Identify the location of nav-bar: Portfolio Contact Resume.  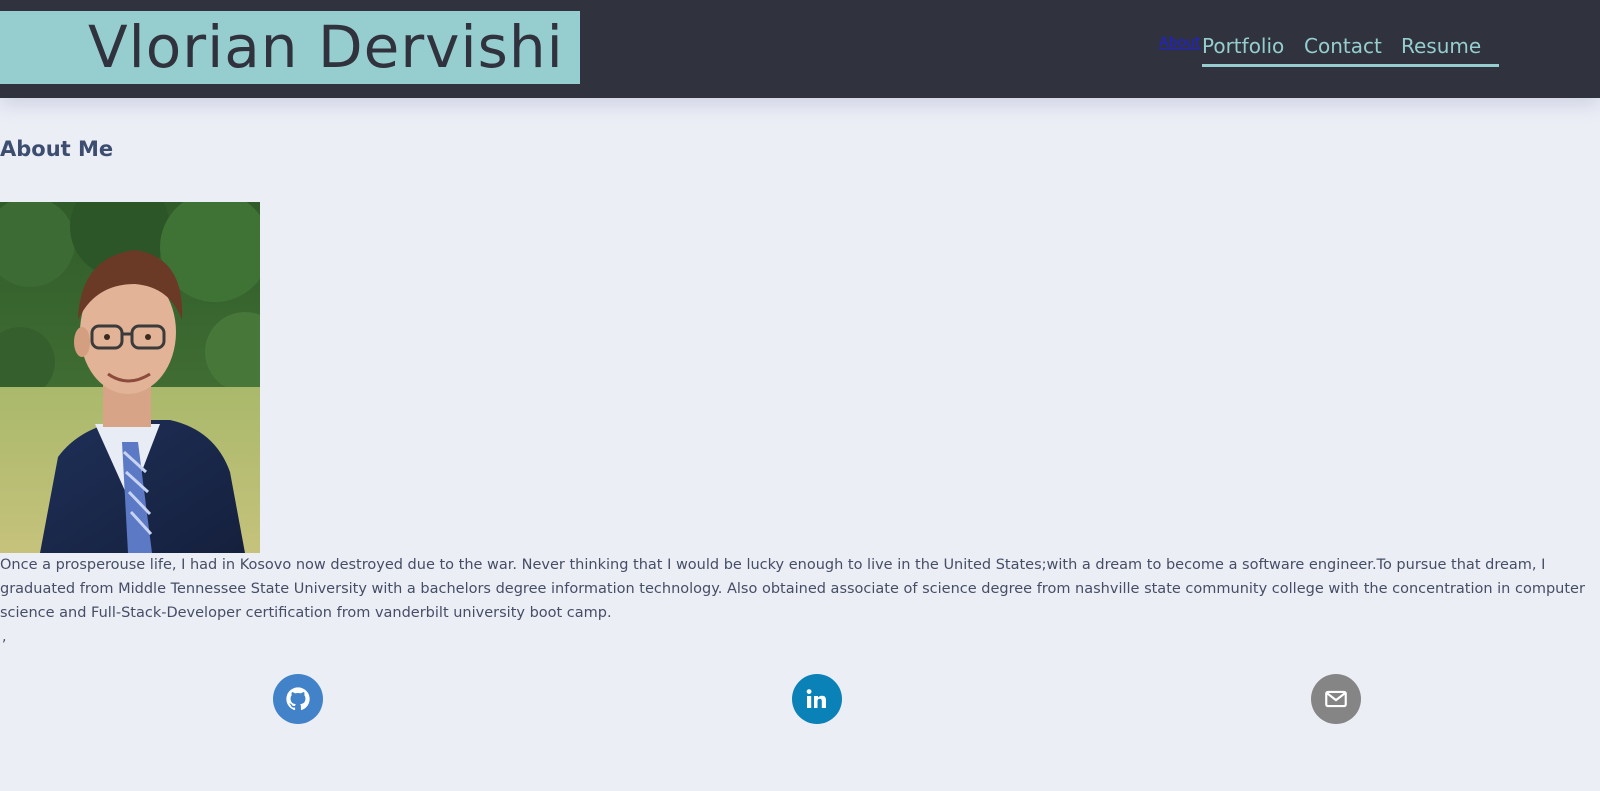
(1350, 50).